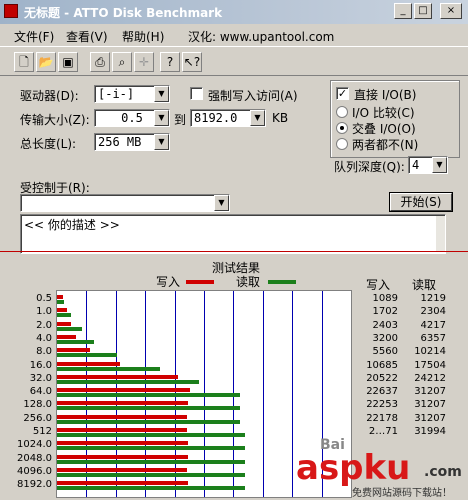 The width and height of the screenshot is (468, 500). Describe the element at coordinates (40, 378) in the screenshot. I see `y-tick-label: 32.0` at that location.